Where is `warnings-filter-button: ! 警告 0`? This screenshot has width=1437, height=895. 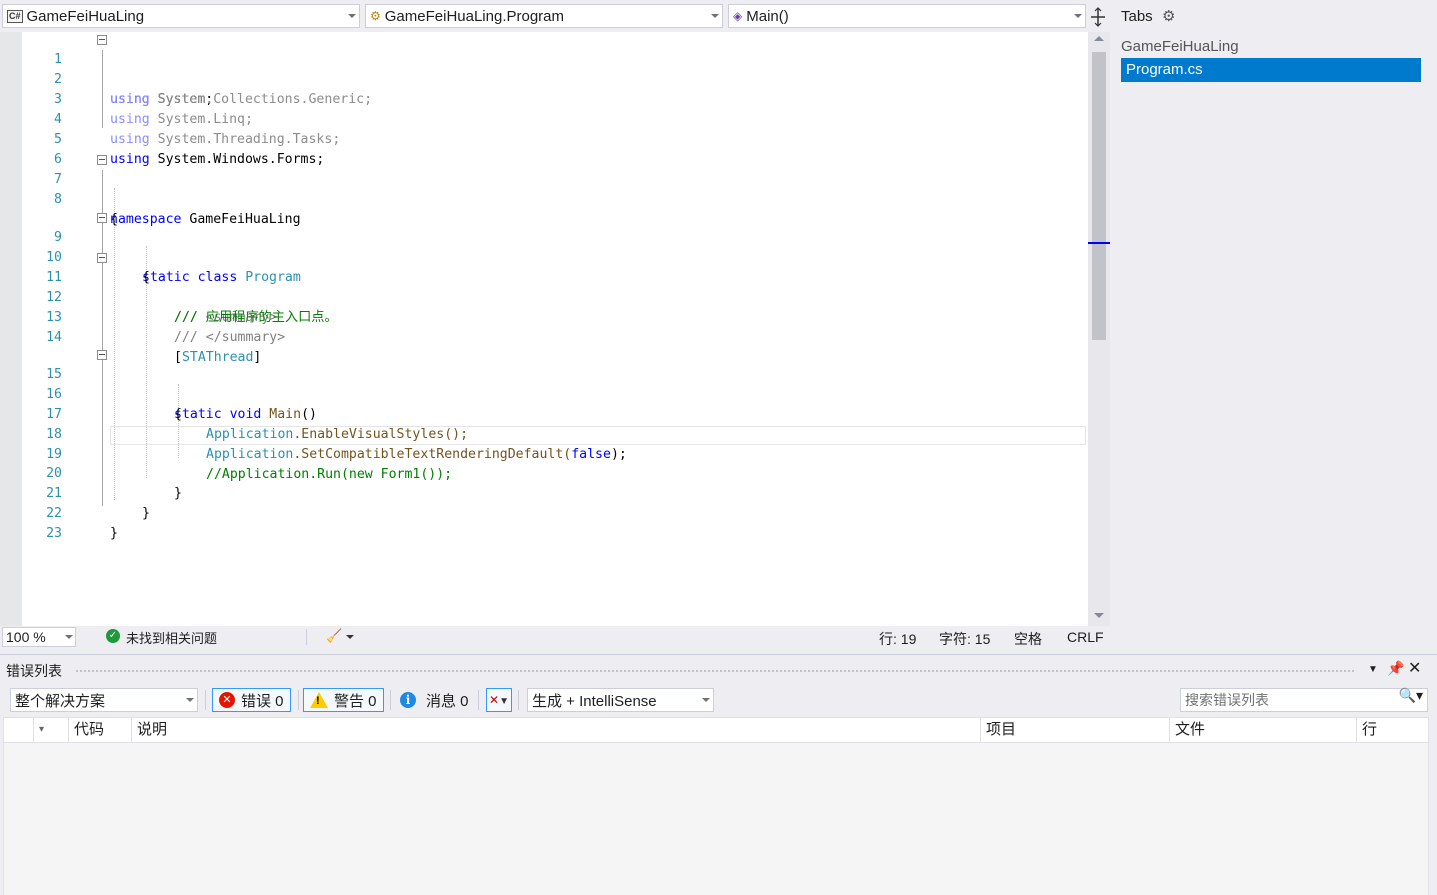
warnings-filter-button: ! 警告 0 is located at coordinates (343, 700).